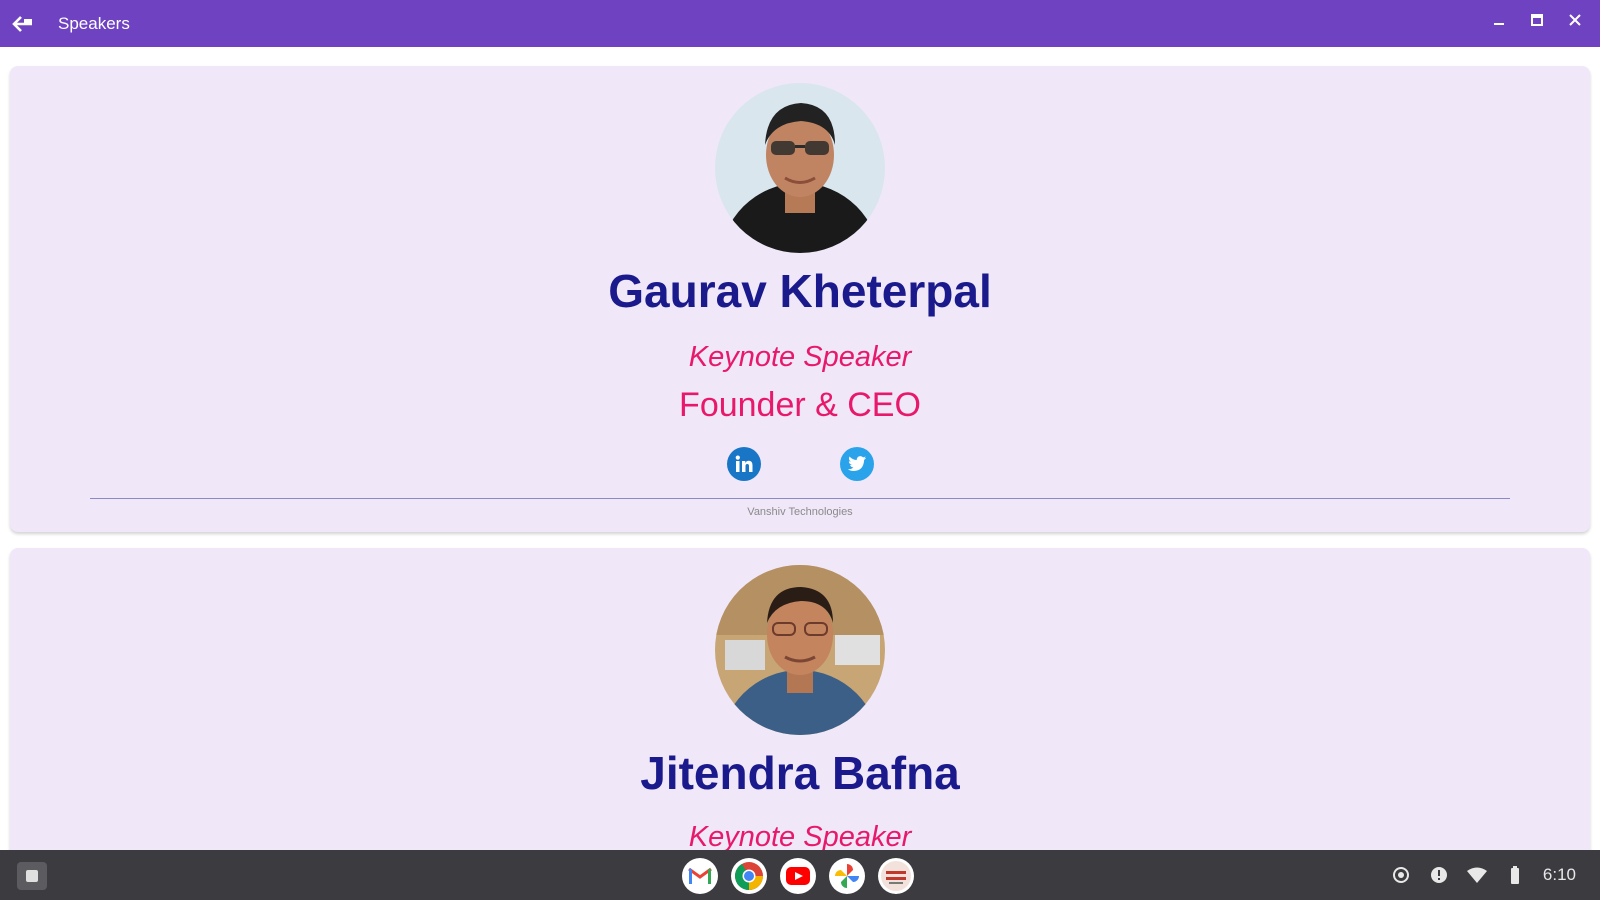 The image size is (1600, 900). I want to click on speakers-app-icon, so click(896, 876).